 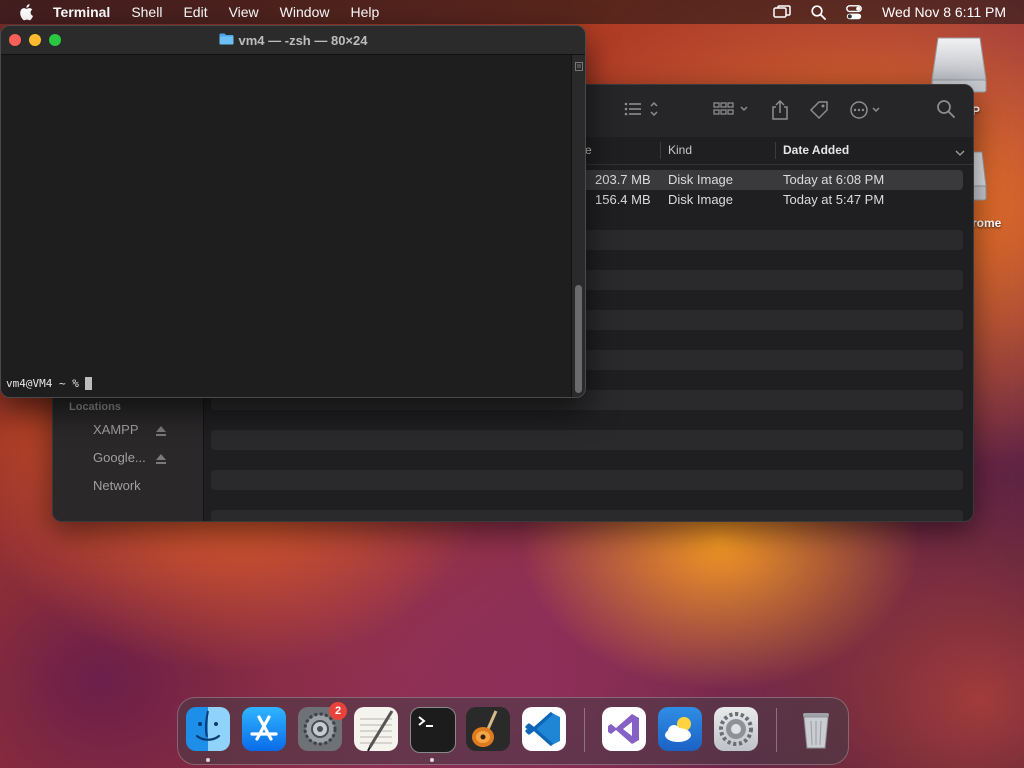 I want to click on menu-edit: Edit, so click(x=195, y=12).